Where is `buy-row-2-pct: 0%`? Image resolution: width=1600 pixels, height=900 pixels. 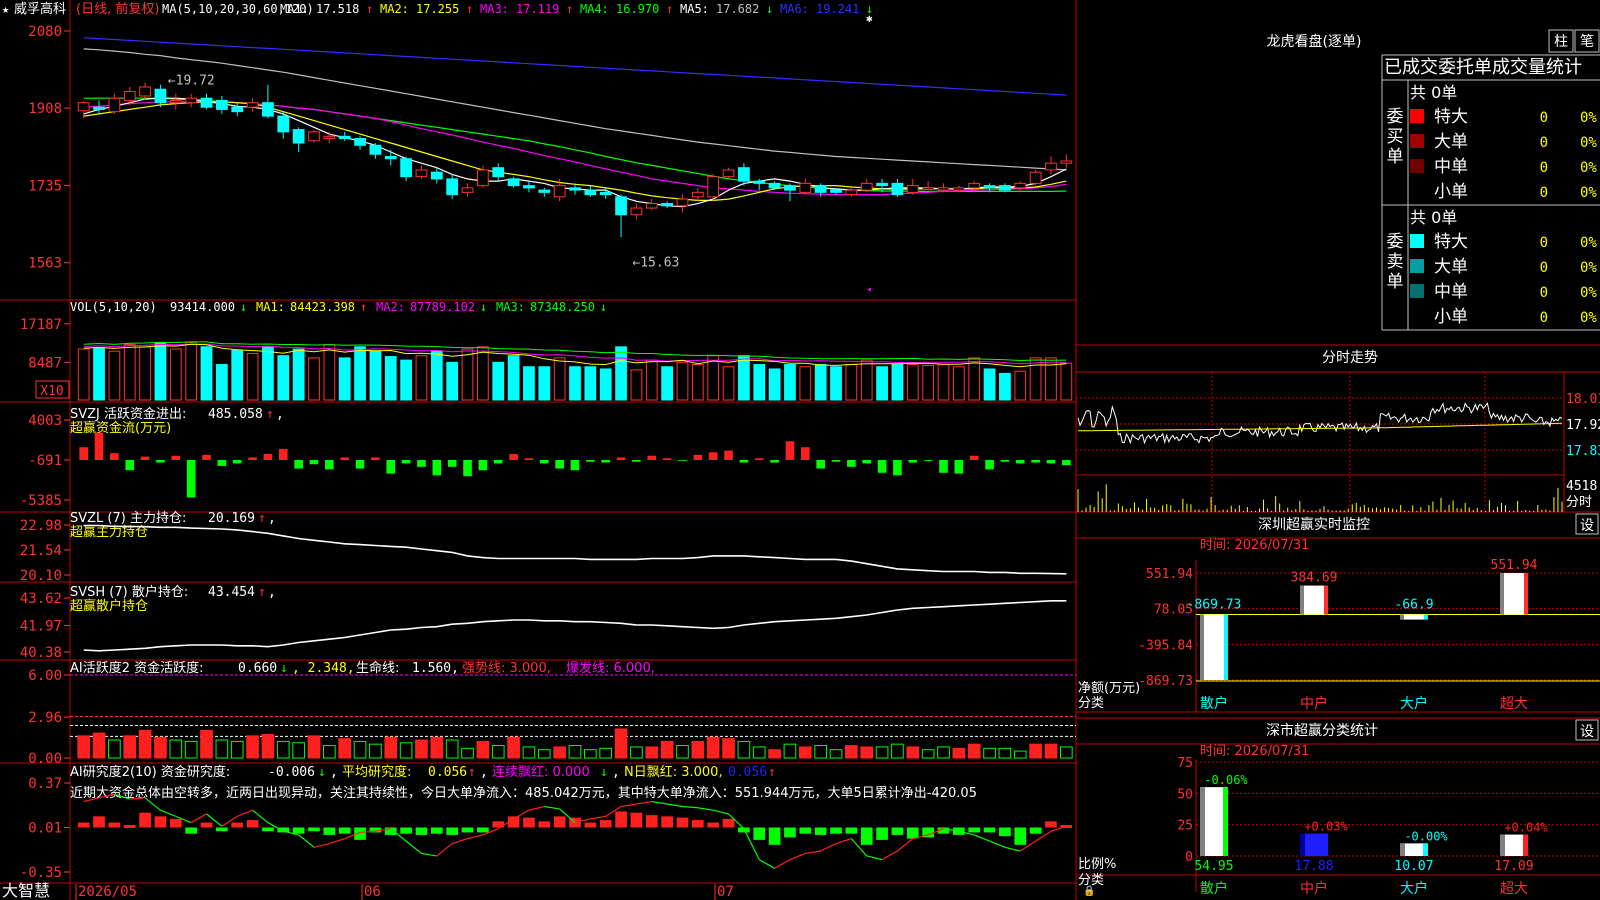 buy-row-2-pct: 0% is located at coordinates (1588, 168).